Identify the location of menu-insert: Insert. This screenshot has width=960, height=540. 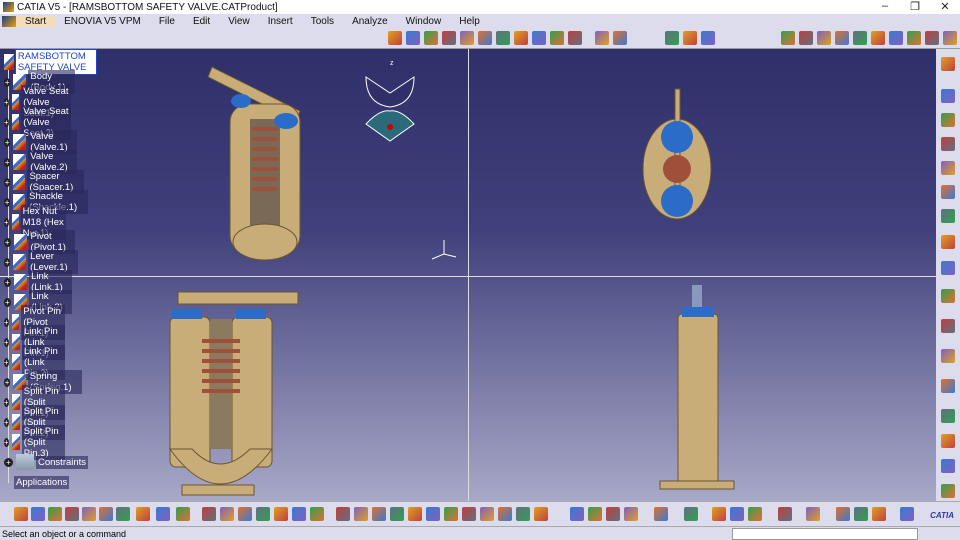
(280, 21).